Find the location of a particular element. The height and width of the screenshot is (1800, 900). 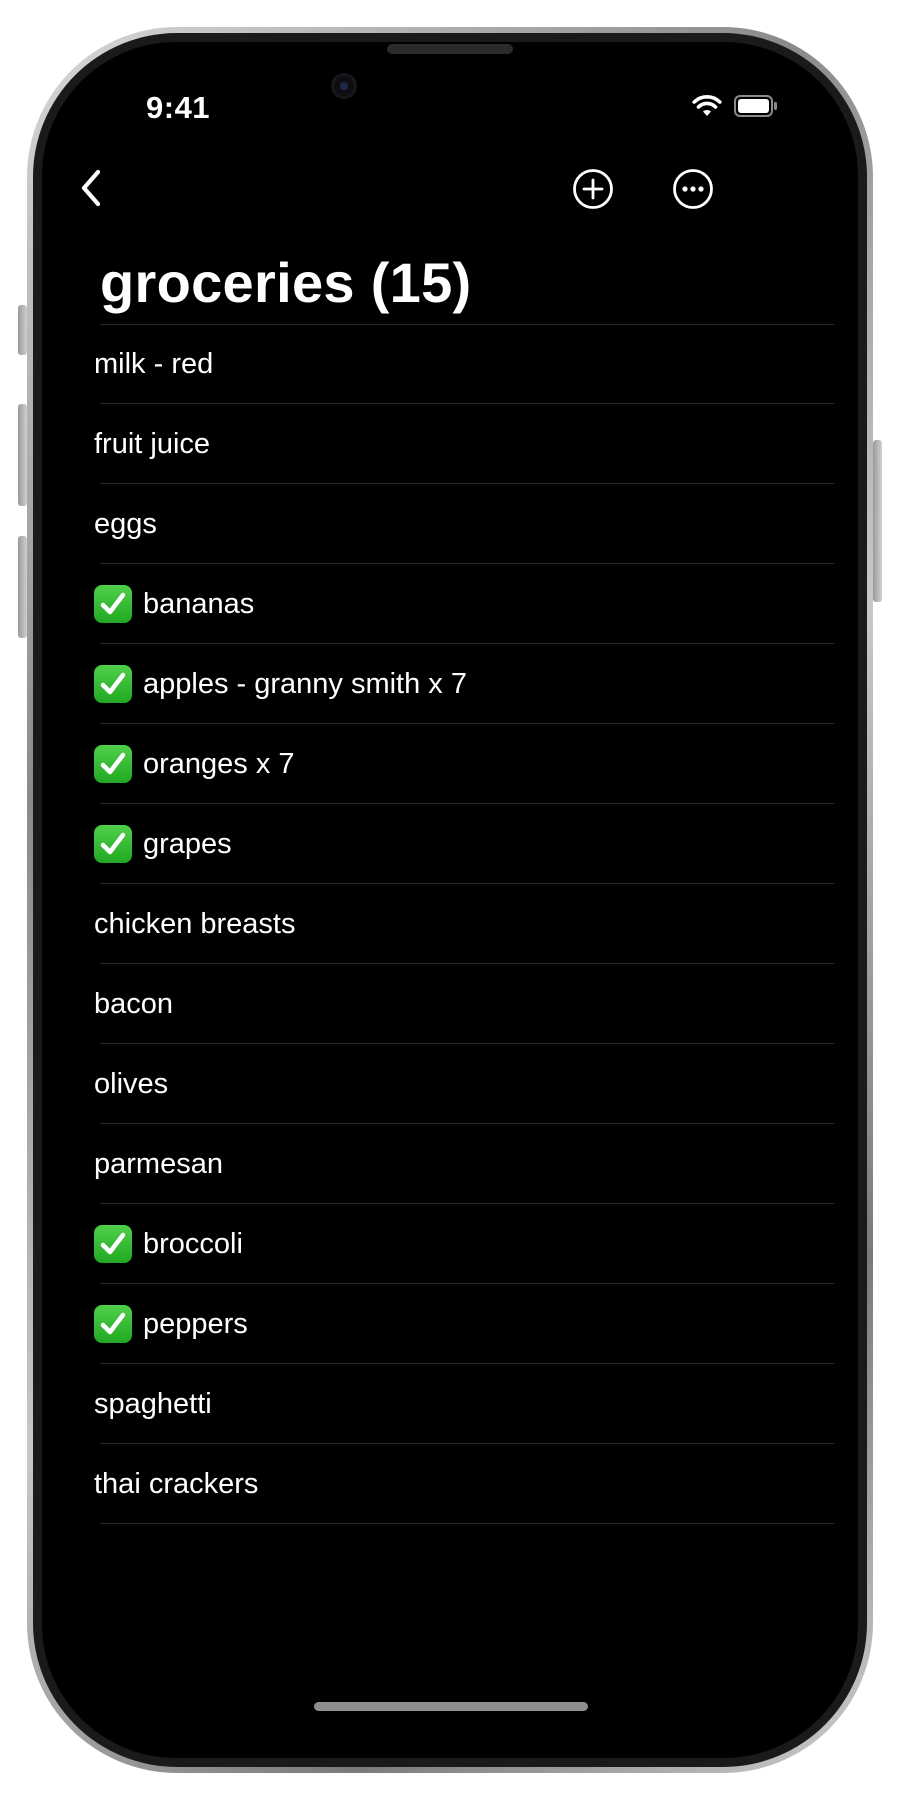

list-item: broccoli is located at coordinates (450, 1244).